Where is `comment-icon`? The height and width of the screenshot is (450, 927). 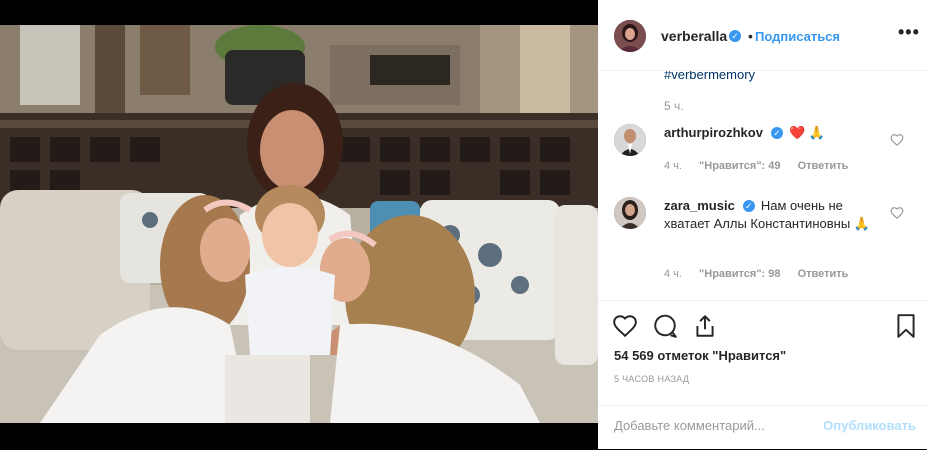 comment-icon is located at coordinates (665, 326).